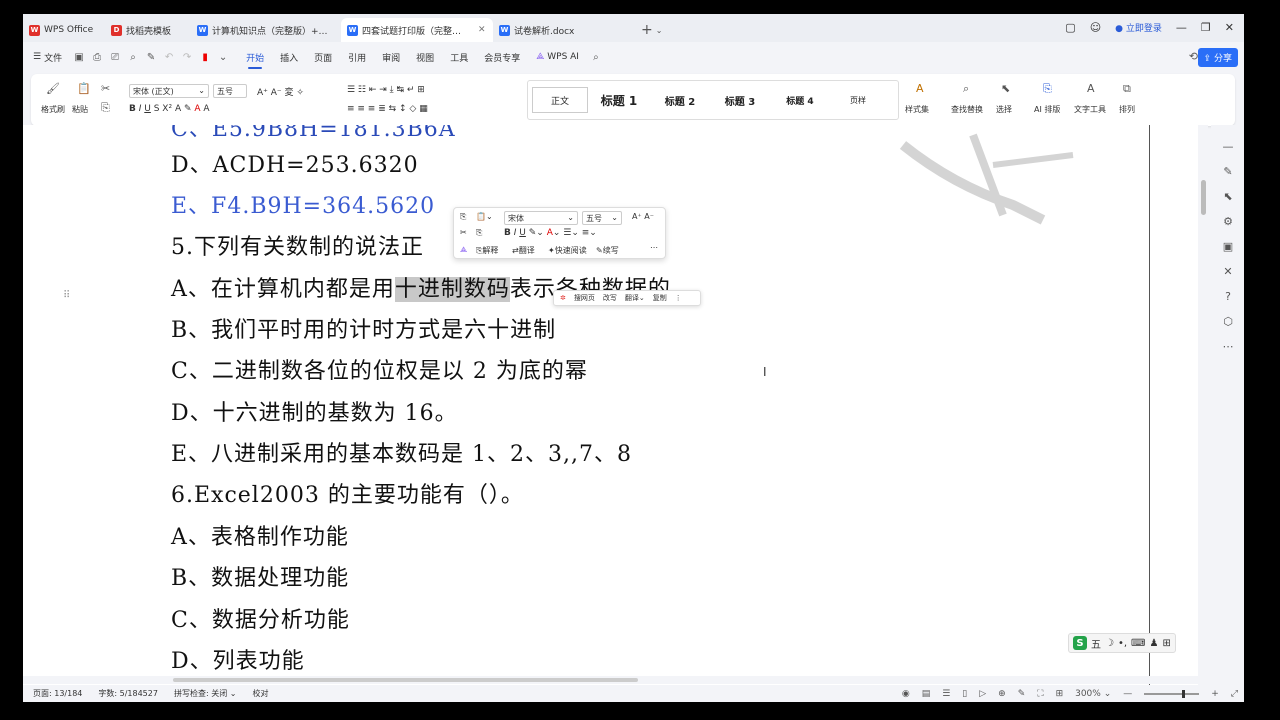  I want to click on clipboard-icon: ⎘, so click(479, 233).